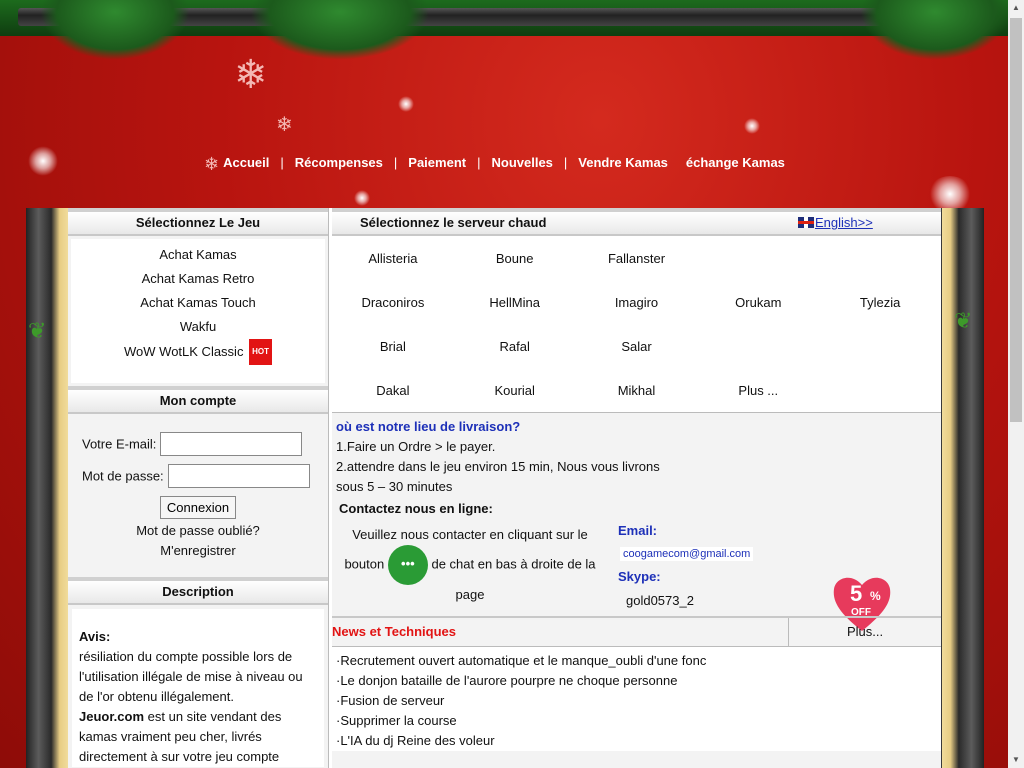  Describe the element at coordinates (231, 444) in the screenshot. I see `email-field` at that location.